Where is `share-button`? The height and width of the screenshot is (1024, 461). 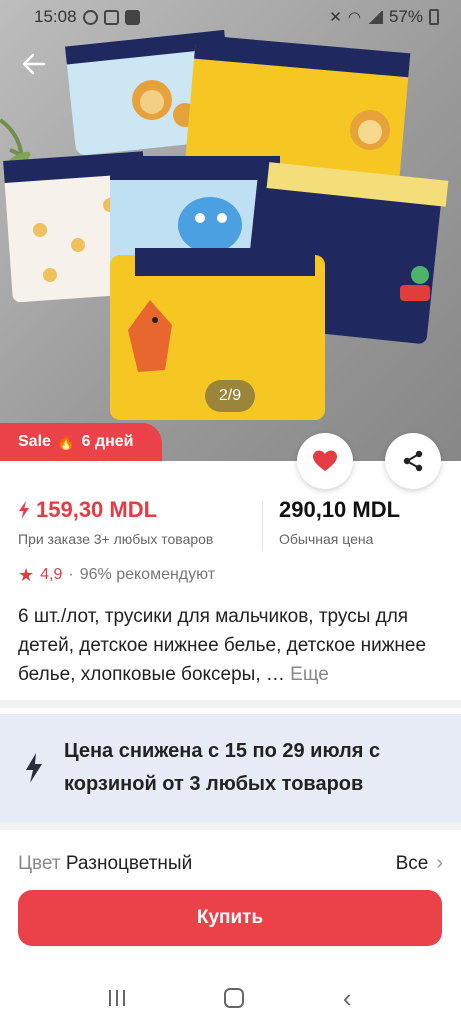 share-button is located at coordinates (413, 461).